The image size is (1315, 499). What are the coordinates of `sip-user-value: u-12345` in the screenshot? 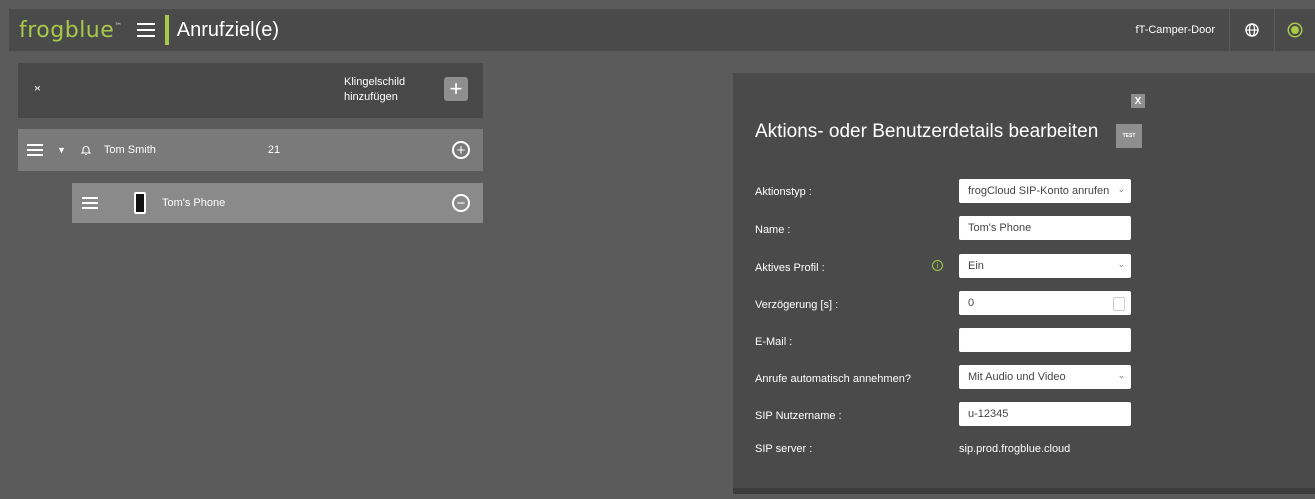 It's located at (988, 414).